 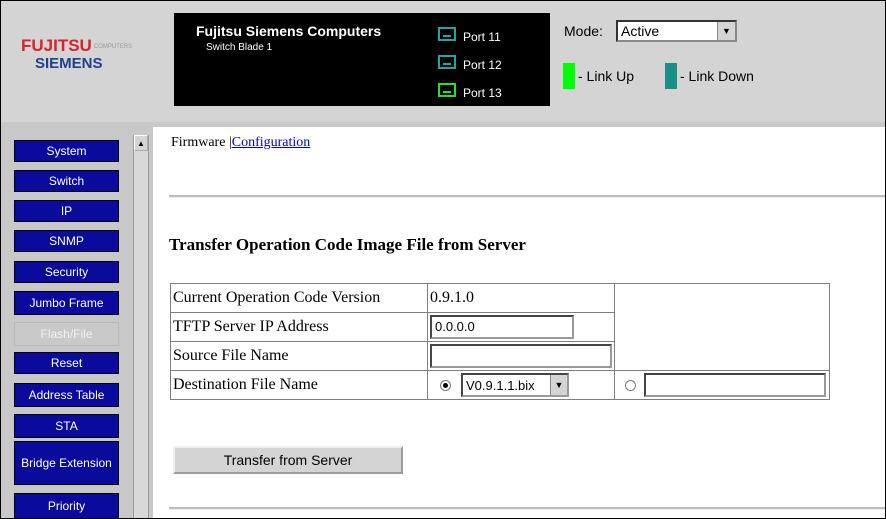 What do you see at coordinates (288, 460) in the screenshot?
I see `transfer-from-server-button: Transfer from Server` at bounding box center [288, 460].